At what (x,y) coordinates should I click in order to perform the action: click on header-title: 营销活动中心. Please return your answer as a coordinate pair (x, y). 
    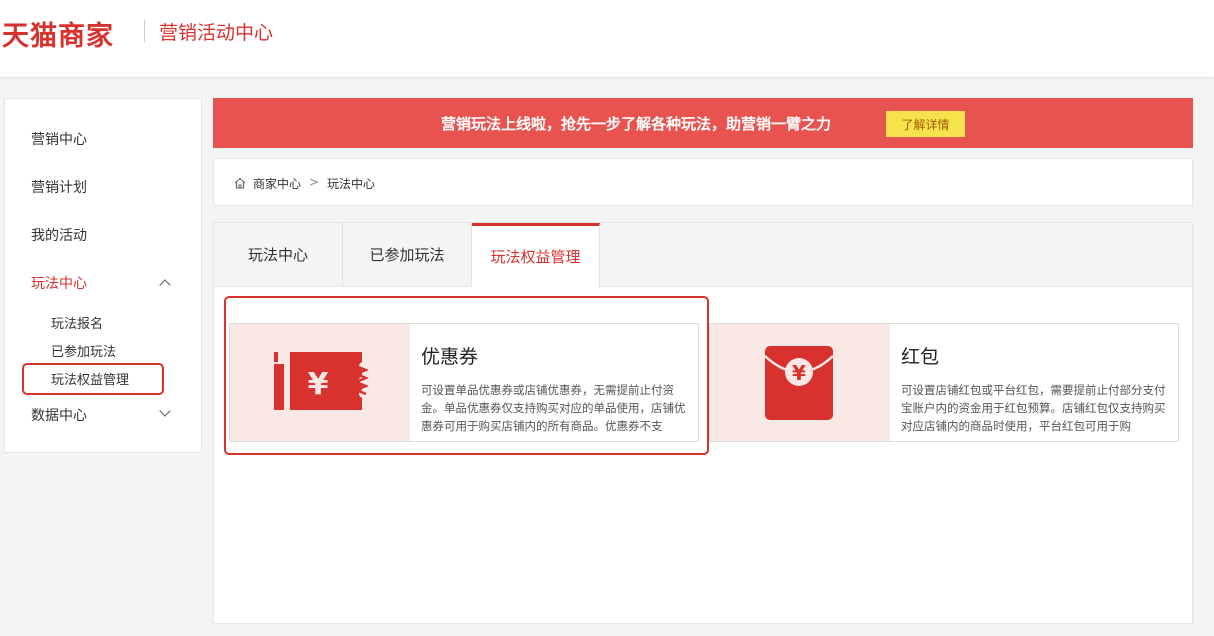
    Looking at the image, I should click on (216, 31).